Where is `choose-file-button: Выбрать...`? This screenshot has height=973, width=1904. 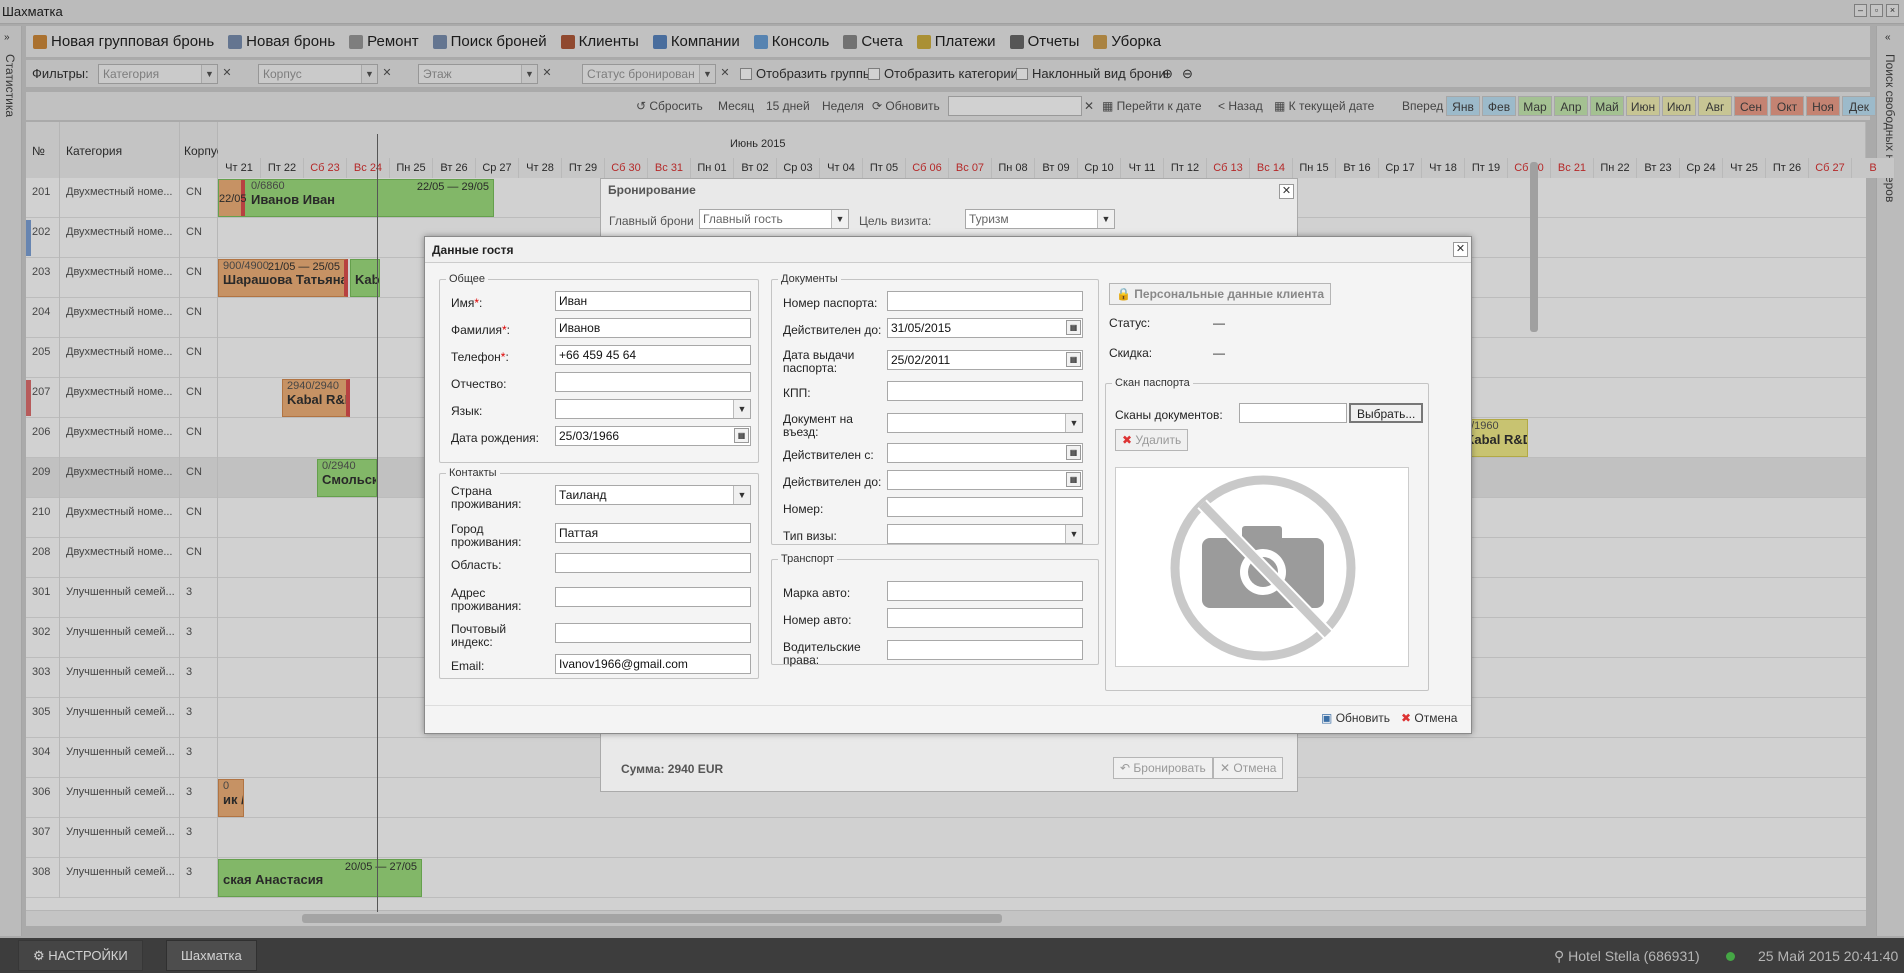
choose-file-button: Выбрать... is located at coordinates (1386, 413).